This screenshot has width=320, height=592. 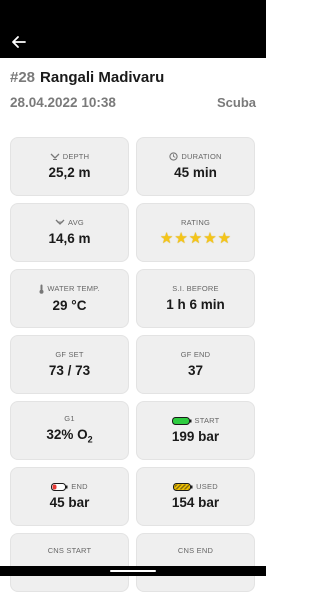 What do you see at coordinates (195, 502) in the screenshot?
I see `used-value: 154 bar` at bounding box center [195, 502].